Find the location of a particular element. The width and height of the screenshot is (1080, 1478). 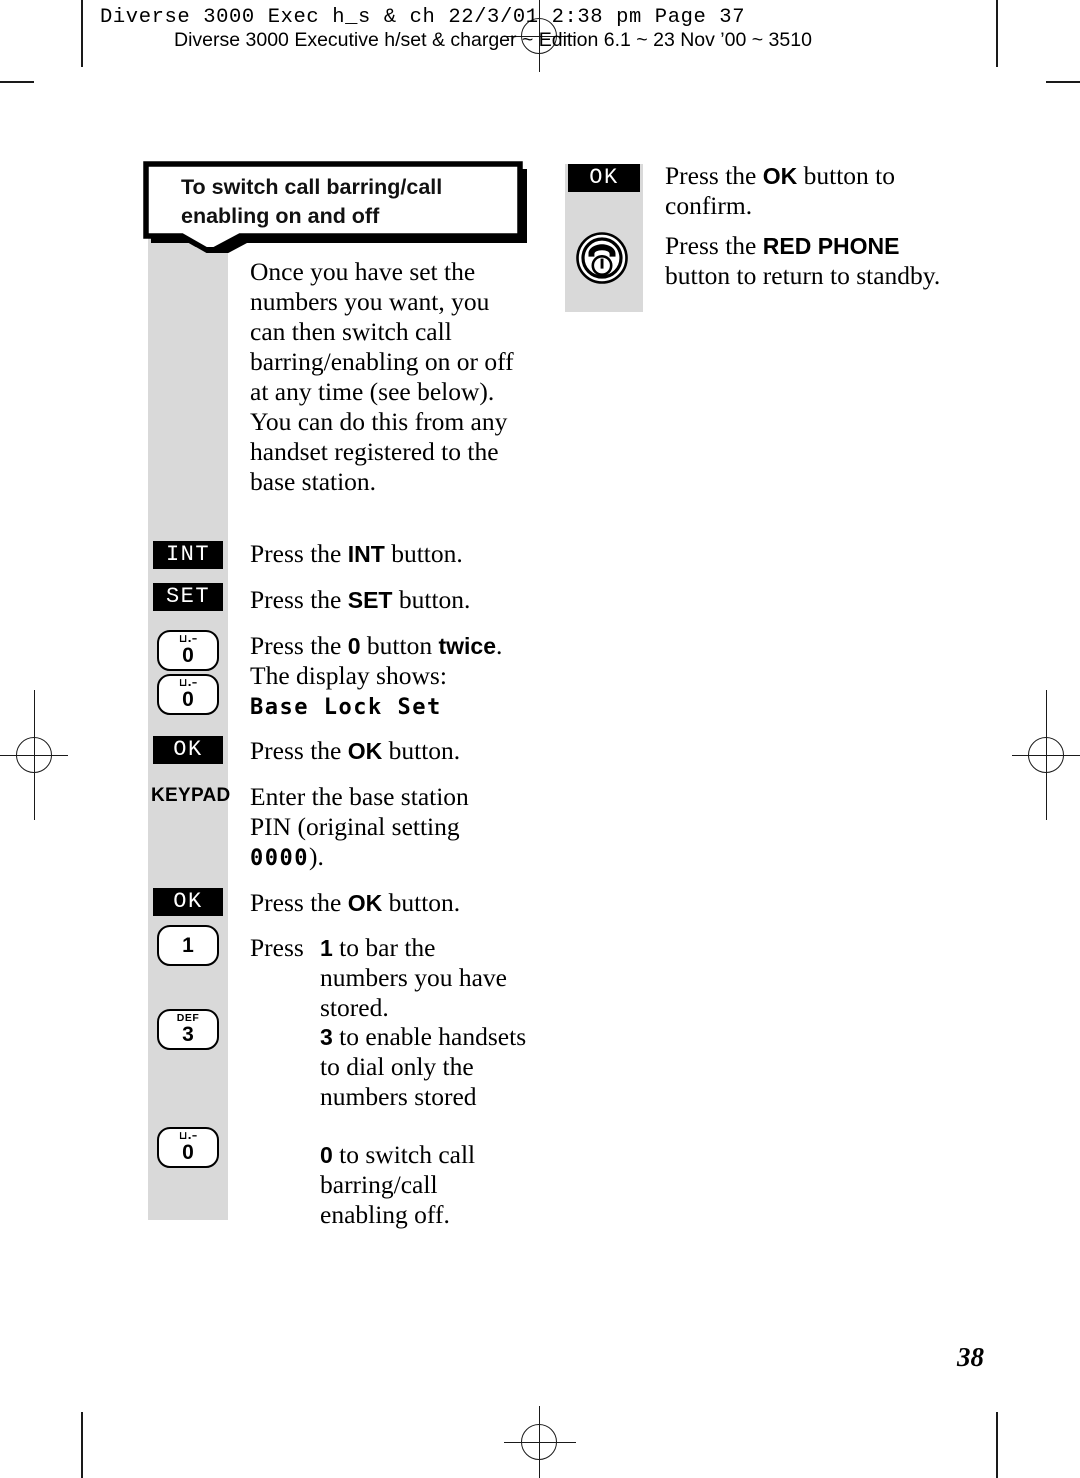

one-key-digit: 1 is located at coordinates (188, 945).